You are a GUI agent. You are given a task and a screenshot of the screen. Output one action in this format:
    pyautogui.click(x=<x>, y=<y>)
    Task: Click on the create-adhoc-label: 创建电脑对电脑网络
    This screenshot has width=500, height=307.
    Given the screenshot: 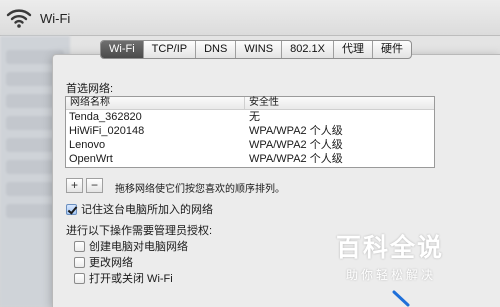 What is the action you would take?
    pyautogui.click(x=138, y=247)
    